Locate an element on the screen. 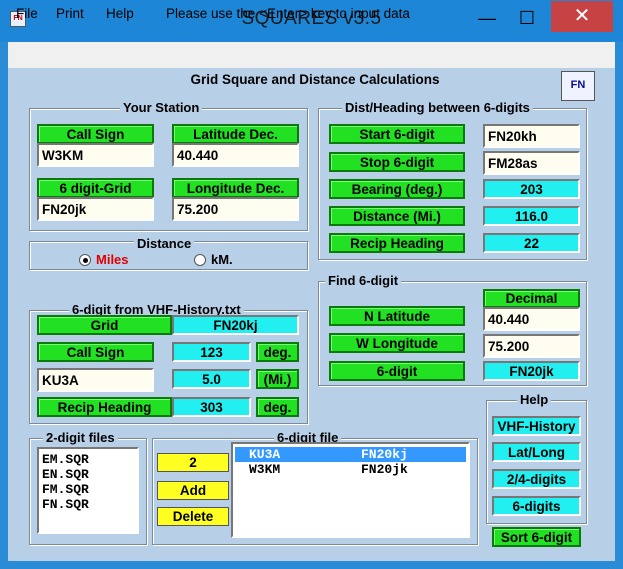  list-item: FM.SQR is located at coordinates (89, 489).